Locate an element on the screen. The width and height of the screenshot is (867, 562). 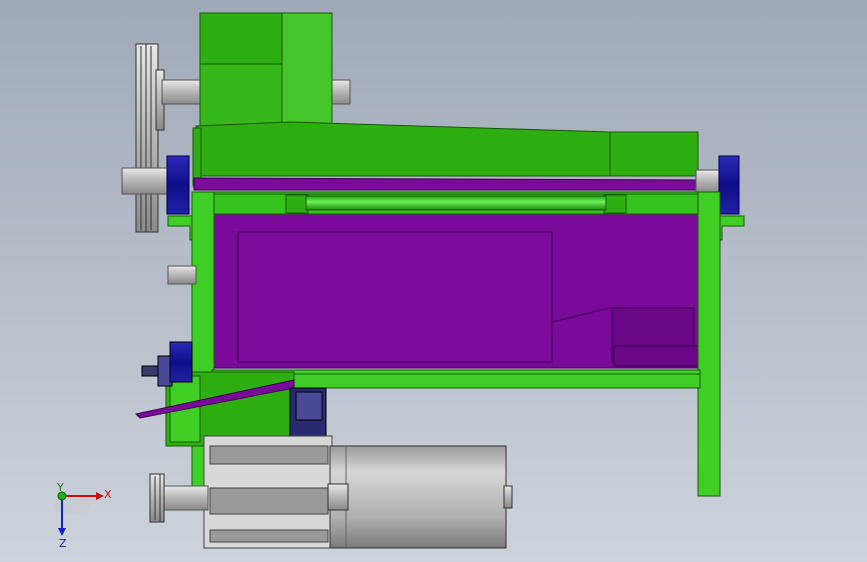
drum-housing is located at coordinates (445, 154).